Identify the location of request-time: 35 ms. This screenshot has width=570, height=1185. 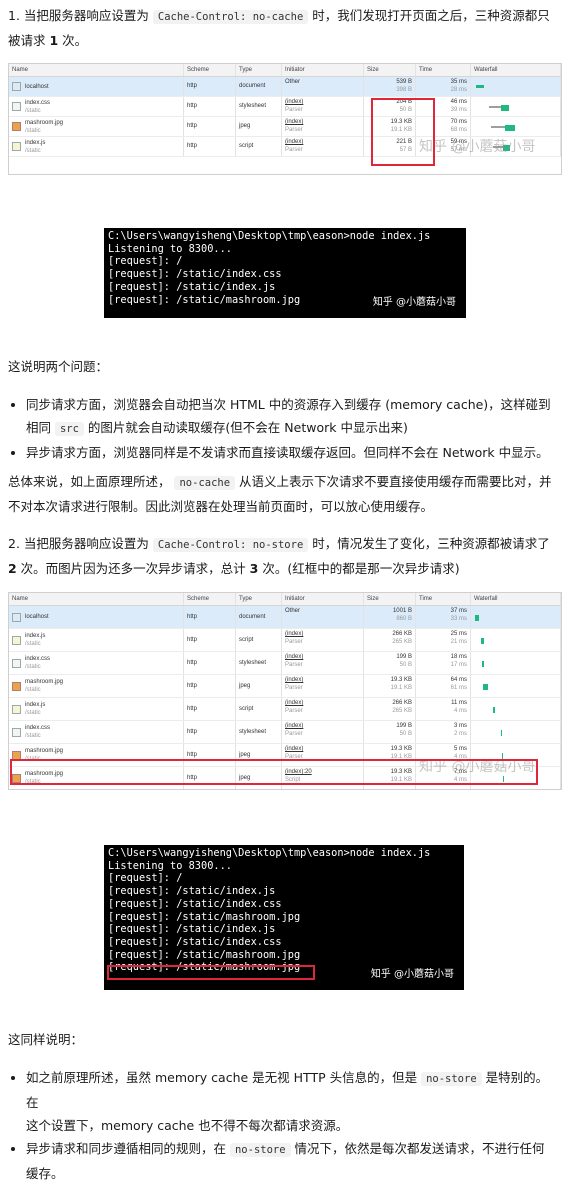
(458, 82).